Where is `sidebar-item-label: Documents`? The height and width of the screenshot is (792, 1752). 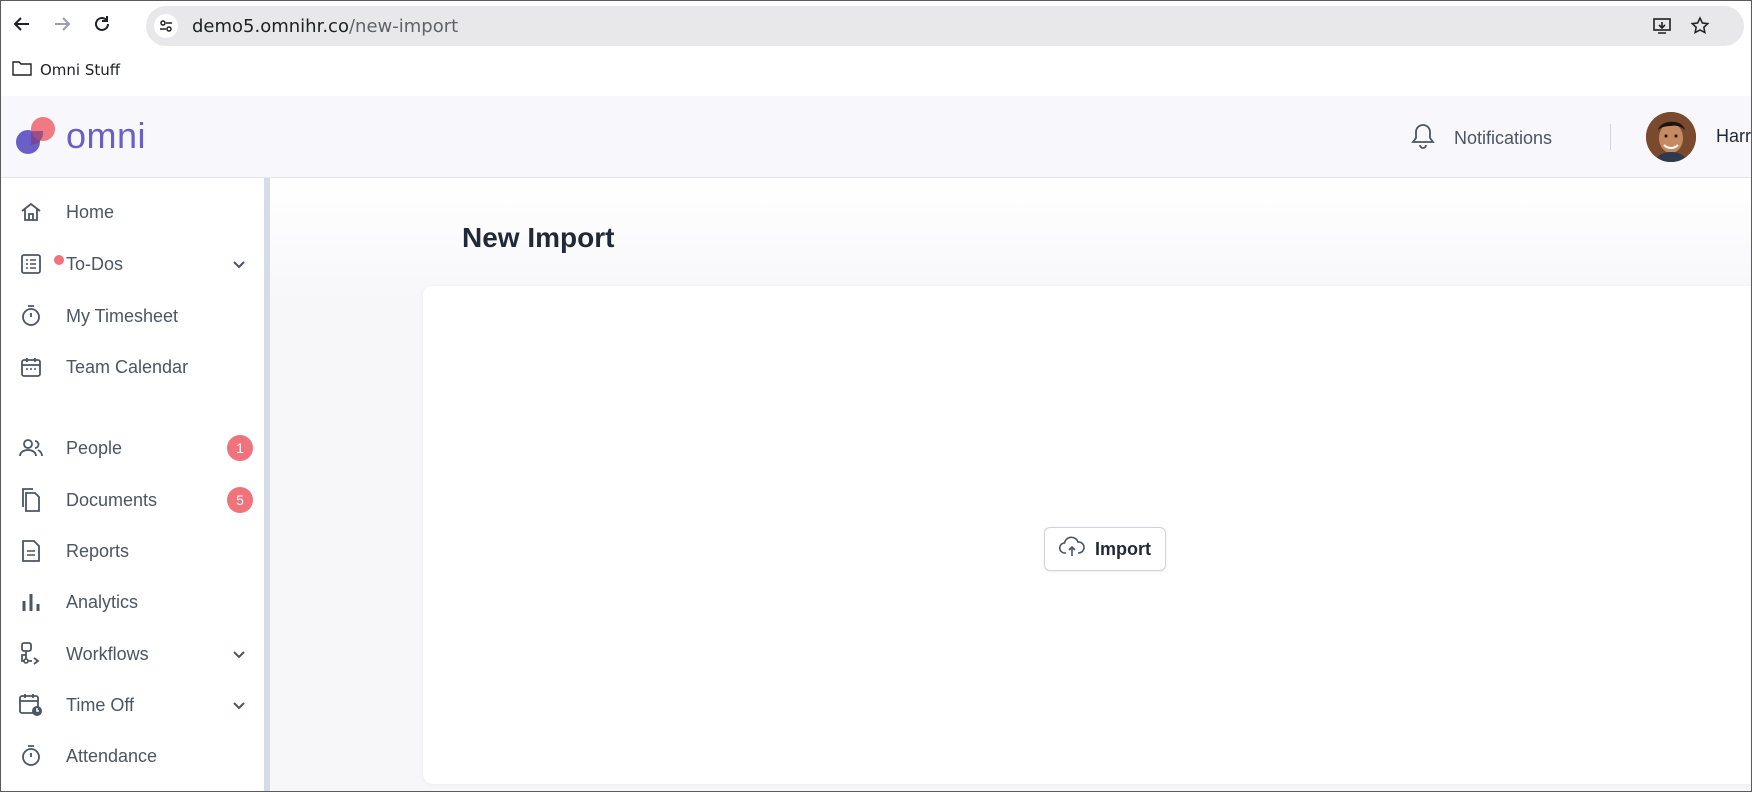 sidebar-item-label: Documents is located at coordinates (112, 499).